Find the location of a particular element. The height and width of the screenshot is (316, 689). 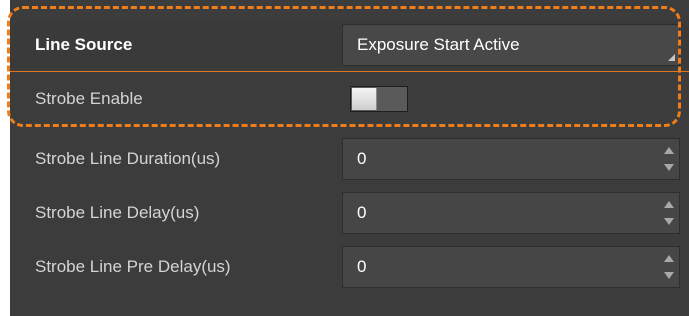

strobe-line-pre-delay-label: Strobe Line Pre Delay(us) is located at coordinates (133, 266).